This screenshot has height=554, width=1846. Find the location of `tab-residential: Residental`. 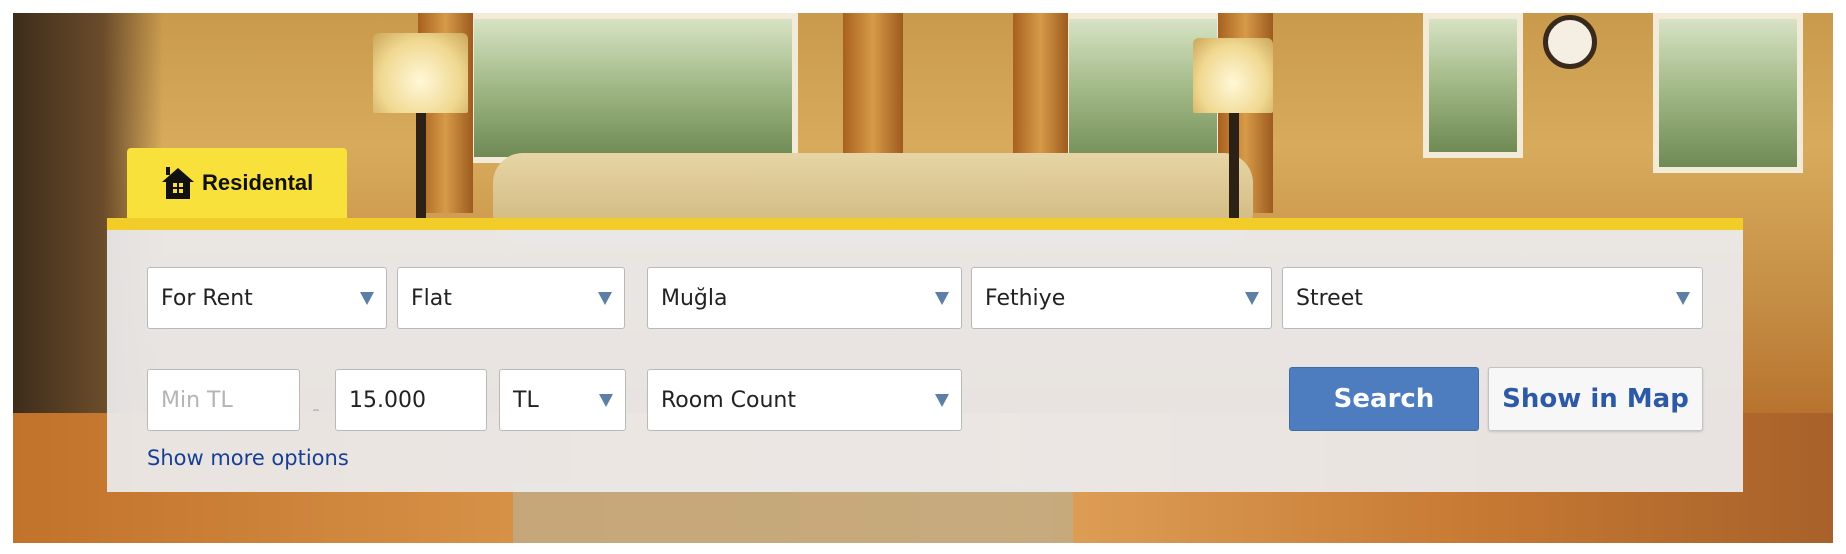

tab-residential: Residental is located at coordinates (237, 183).